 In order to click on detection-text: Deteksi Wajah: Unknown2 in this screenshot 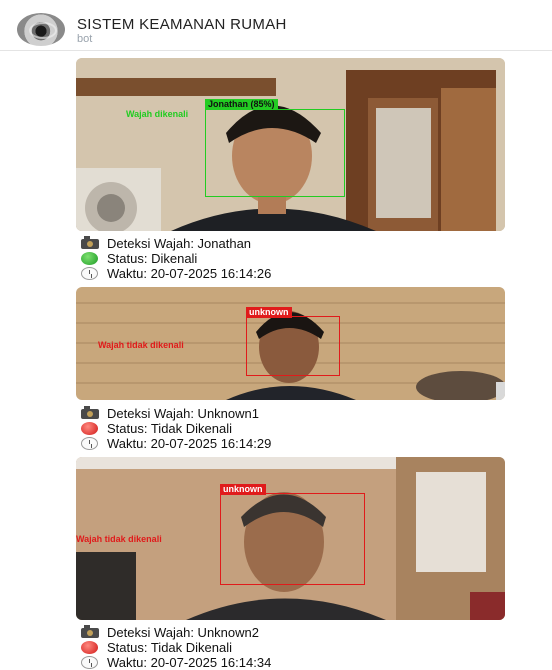, I will do `click(183, 632)`.